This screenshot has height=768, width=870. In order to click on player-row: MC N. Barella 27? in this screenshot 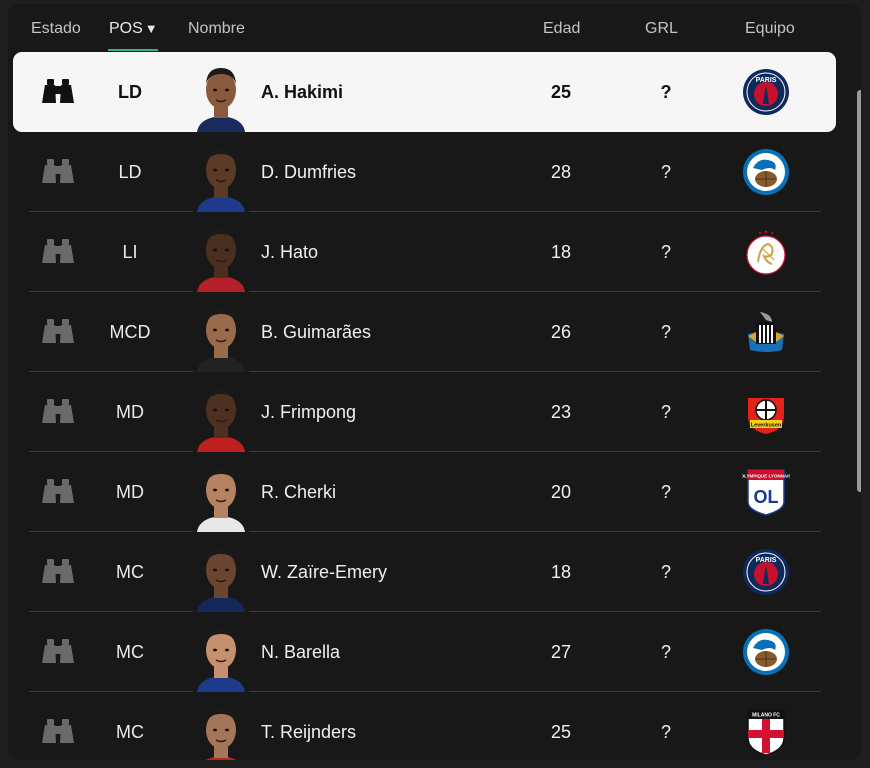, I will do `click(425, 652)`.